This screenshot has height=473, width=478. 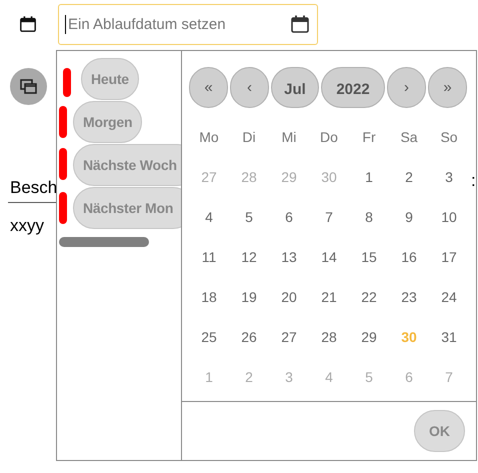 What do you see at coordinates (27, 226) in the screenshot?
I see `field-value: xxyy` at bounding box center [27, 226].